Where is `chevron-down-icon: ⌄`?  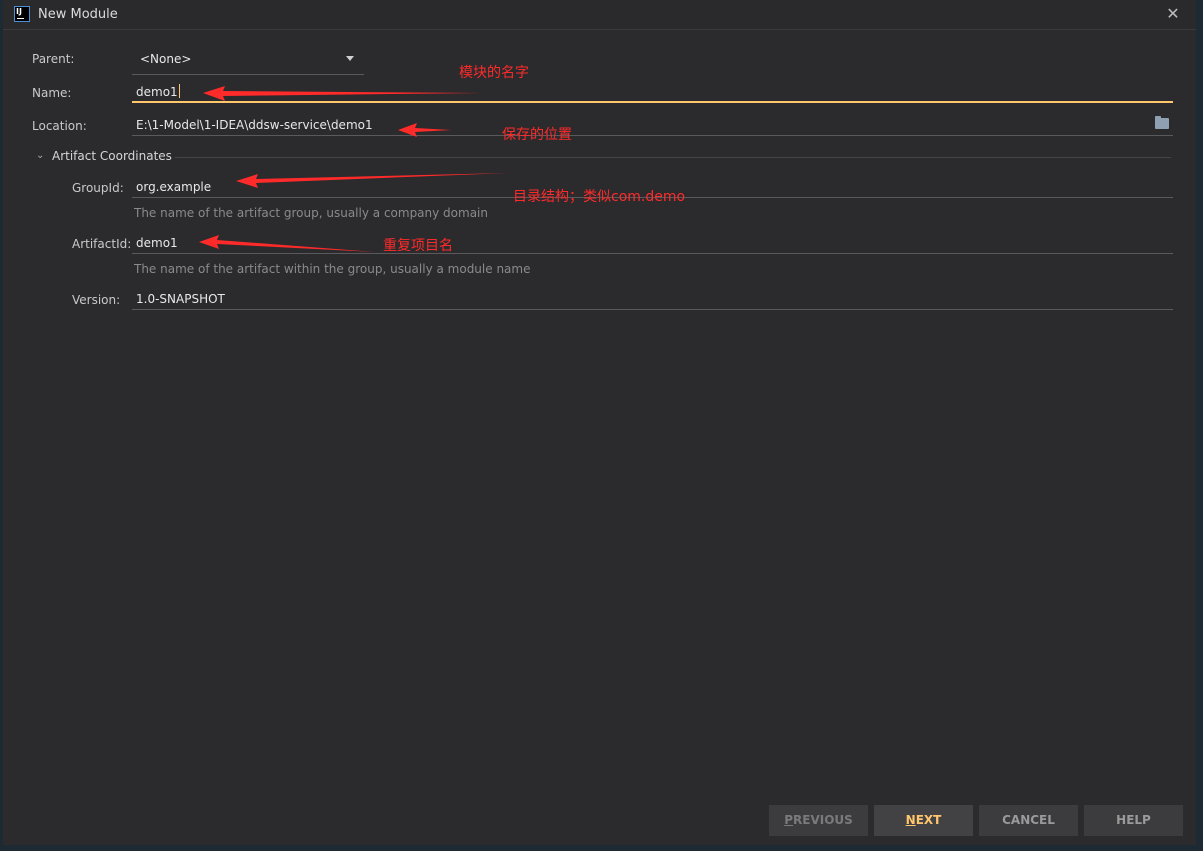 chevron-down-icon: ⌄ is located at coordinates (40, 156).